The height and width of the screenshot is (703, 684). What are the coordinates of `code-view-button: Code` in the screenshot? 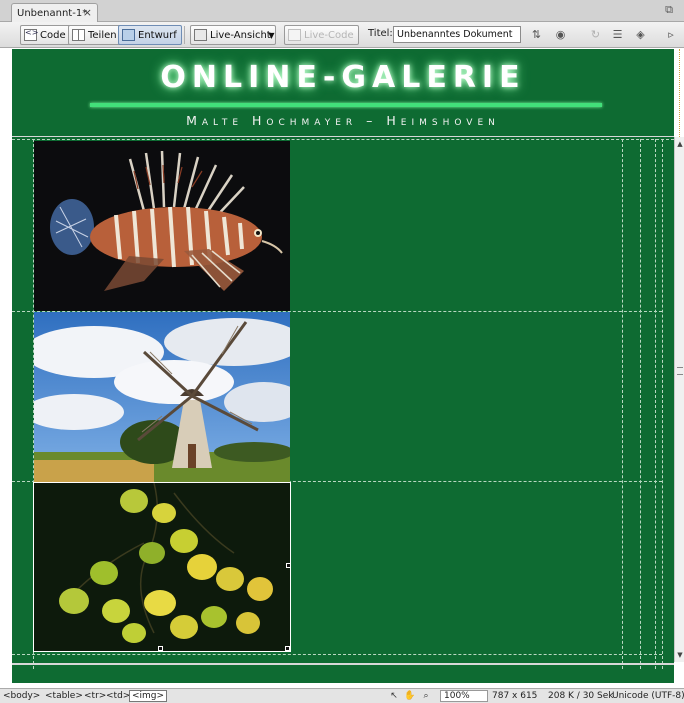 It's located at (45, 35).